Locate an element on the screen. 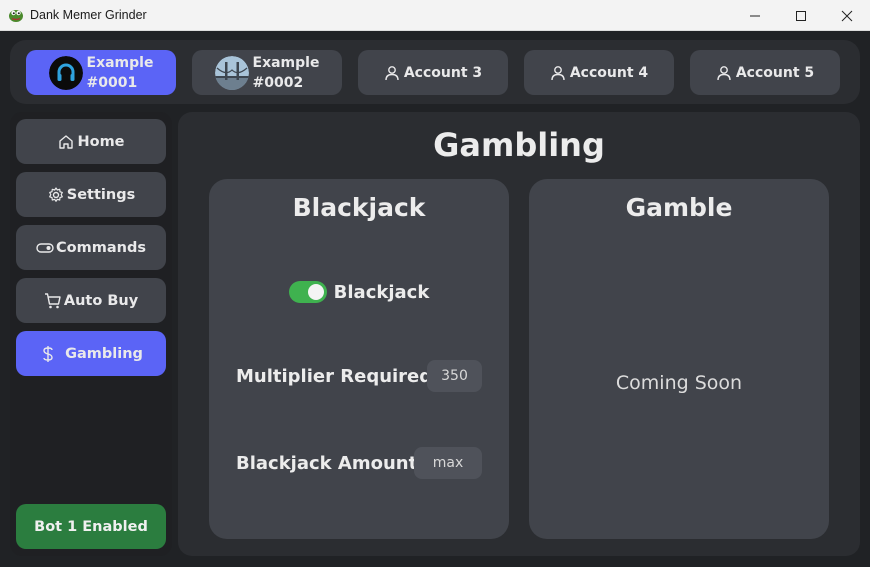 The height and width of the screenshot is (567, 870). sidebar-item-home: Home is located at coordinates (91, 141).